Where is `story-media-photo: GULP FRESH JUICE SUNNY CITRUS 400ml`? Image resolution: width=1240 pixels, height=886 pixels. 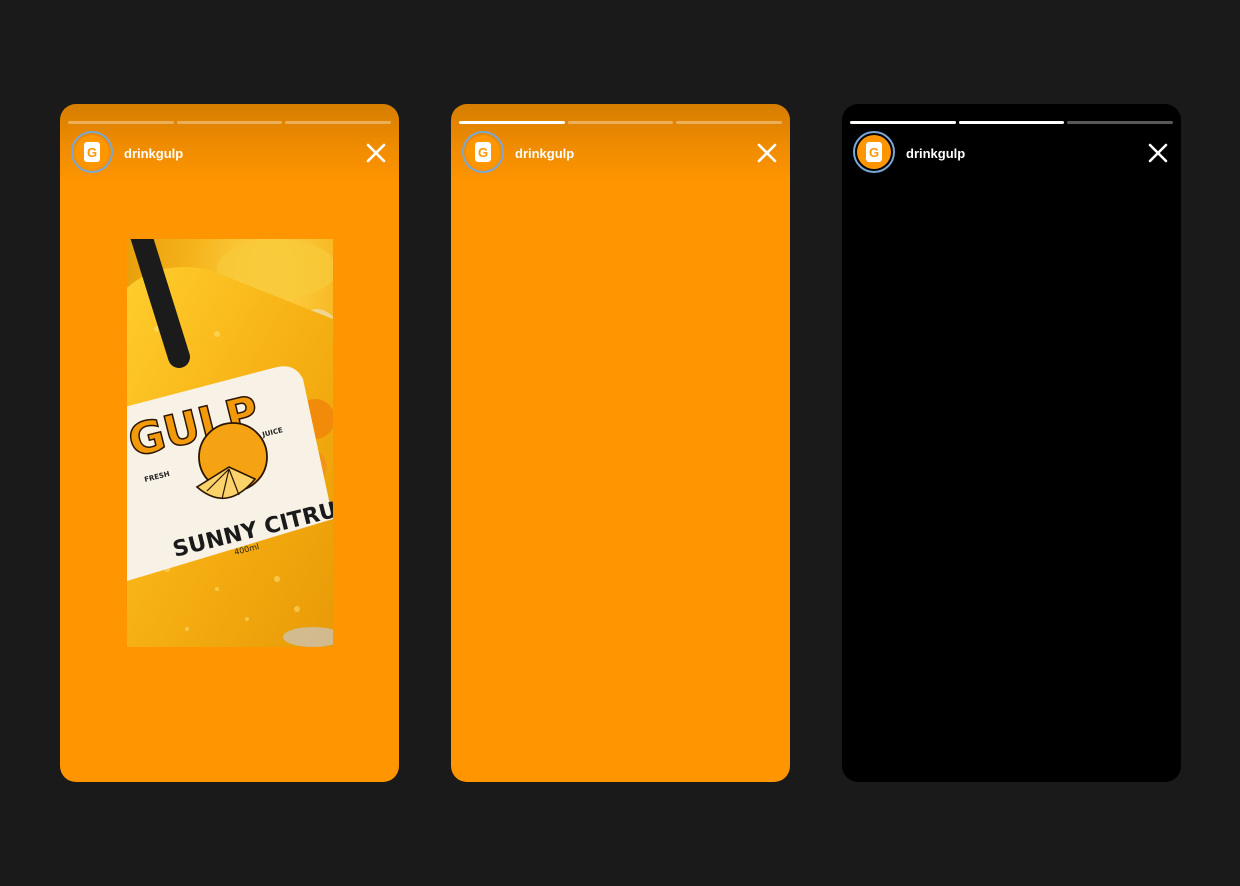
story-media-photo: GULP FRESH JUICE SUNNY CITRUS 400ml is located at coordinates (230, 443).